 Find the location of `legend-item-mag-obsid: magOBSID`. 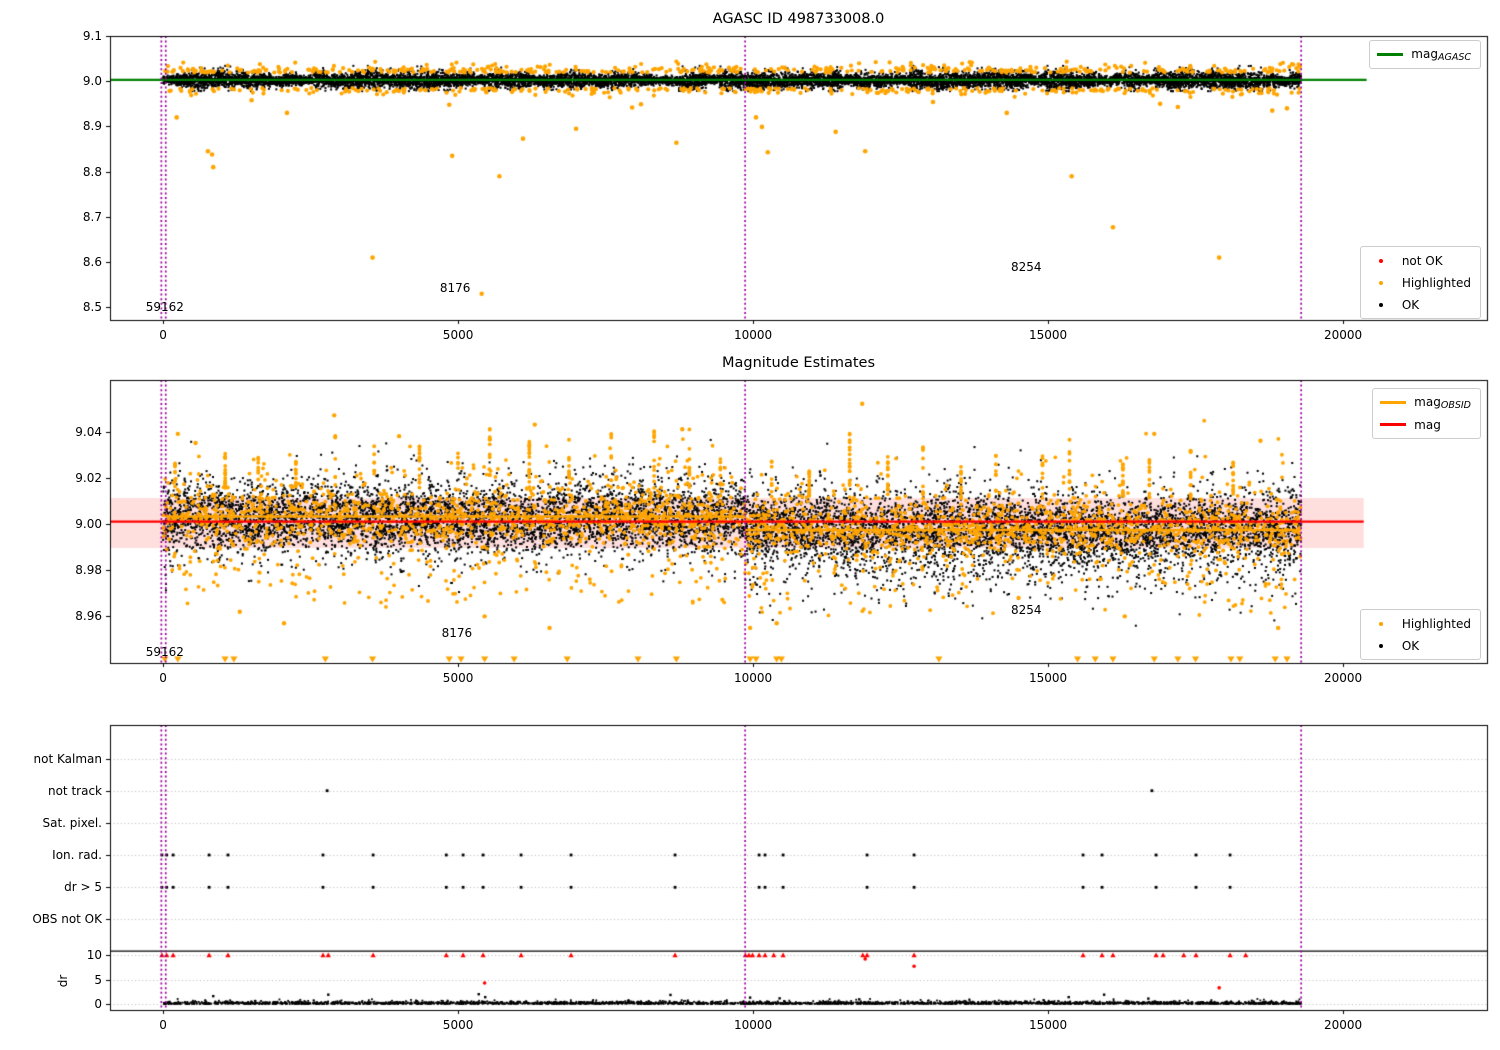

legend-item-mag-obsid: magOBSID is located at coordinates (1425, 402).